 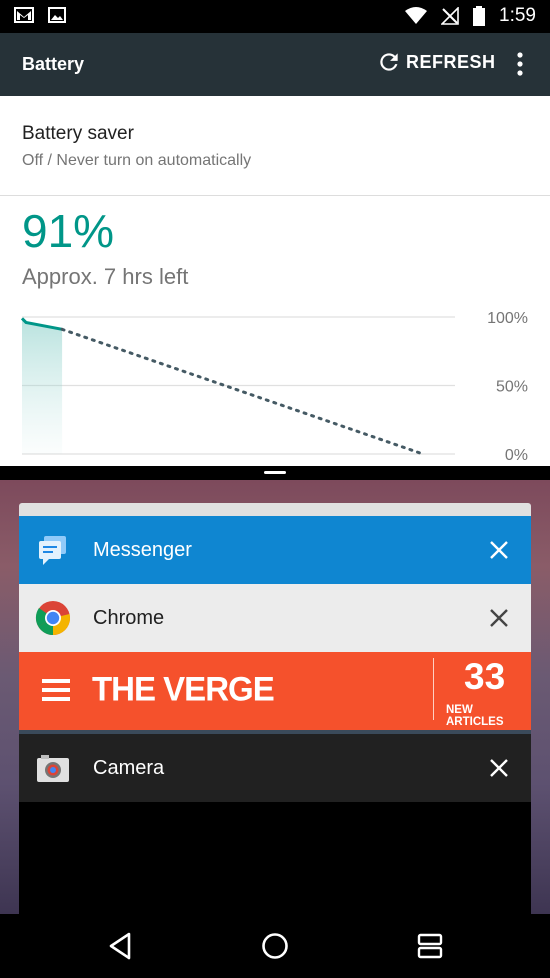 What do you see at coordinates (24, 15) in the screenshot?
I see `gmail-icon` at bounding box center [24, 15].